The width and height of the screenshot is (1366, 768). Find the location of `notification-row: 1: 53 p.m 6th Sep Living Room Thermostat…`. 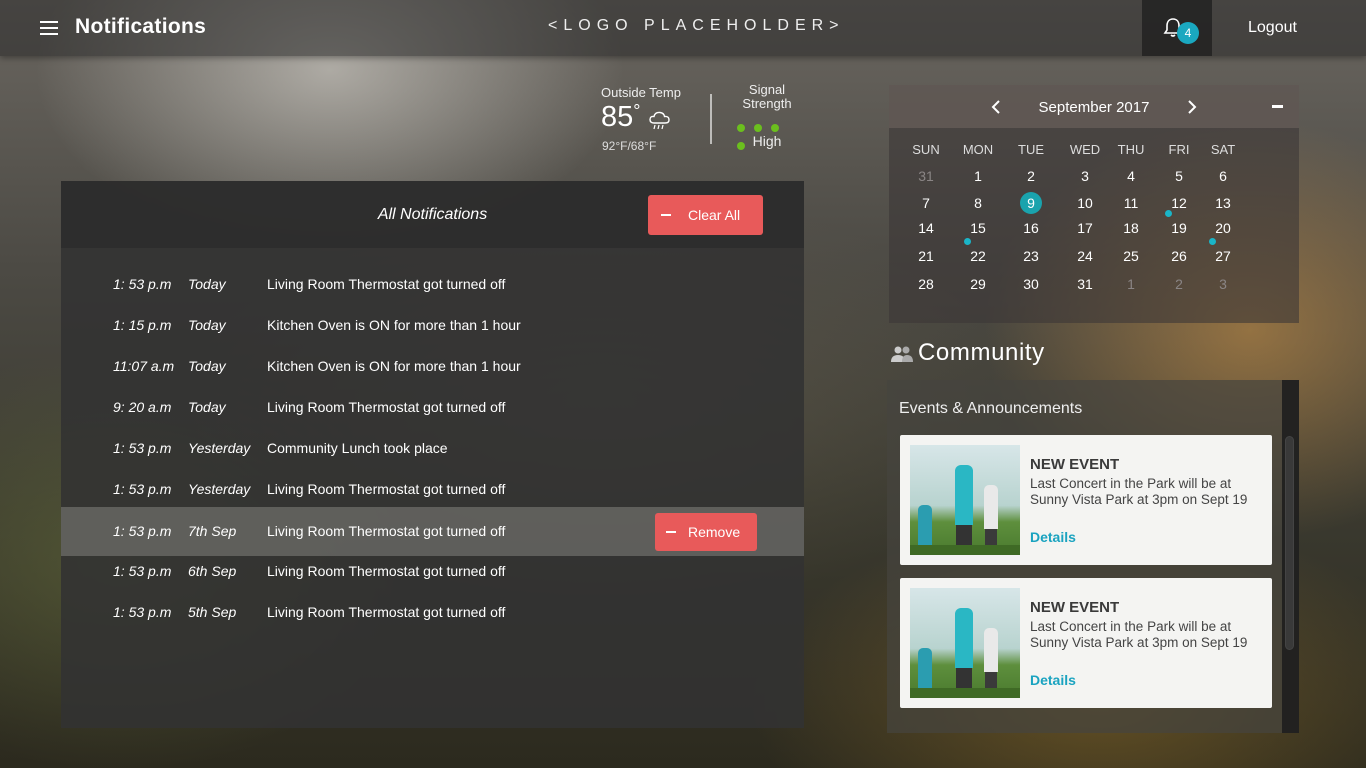

notification-row: 1: 53 p.m 6th Sep Living Room Thermostat… is located at coordinates (432, 571).